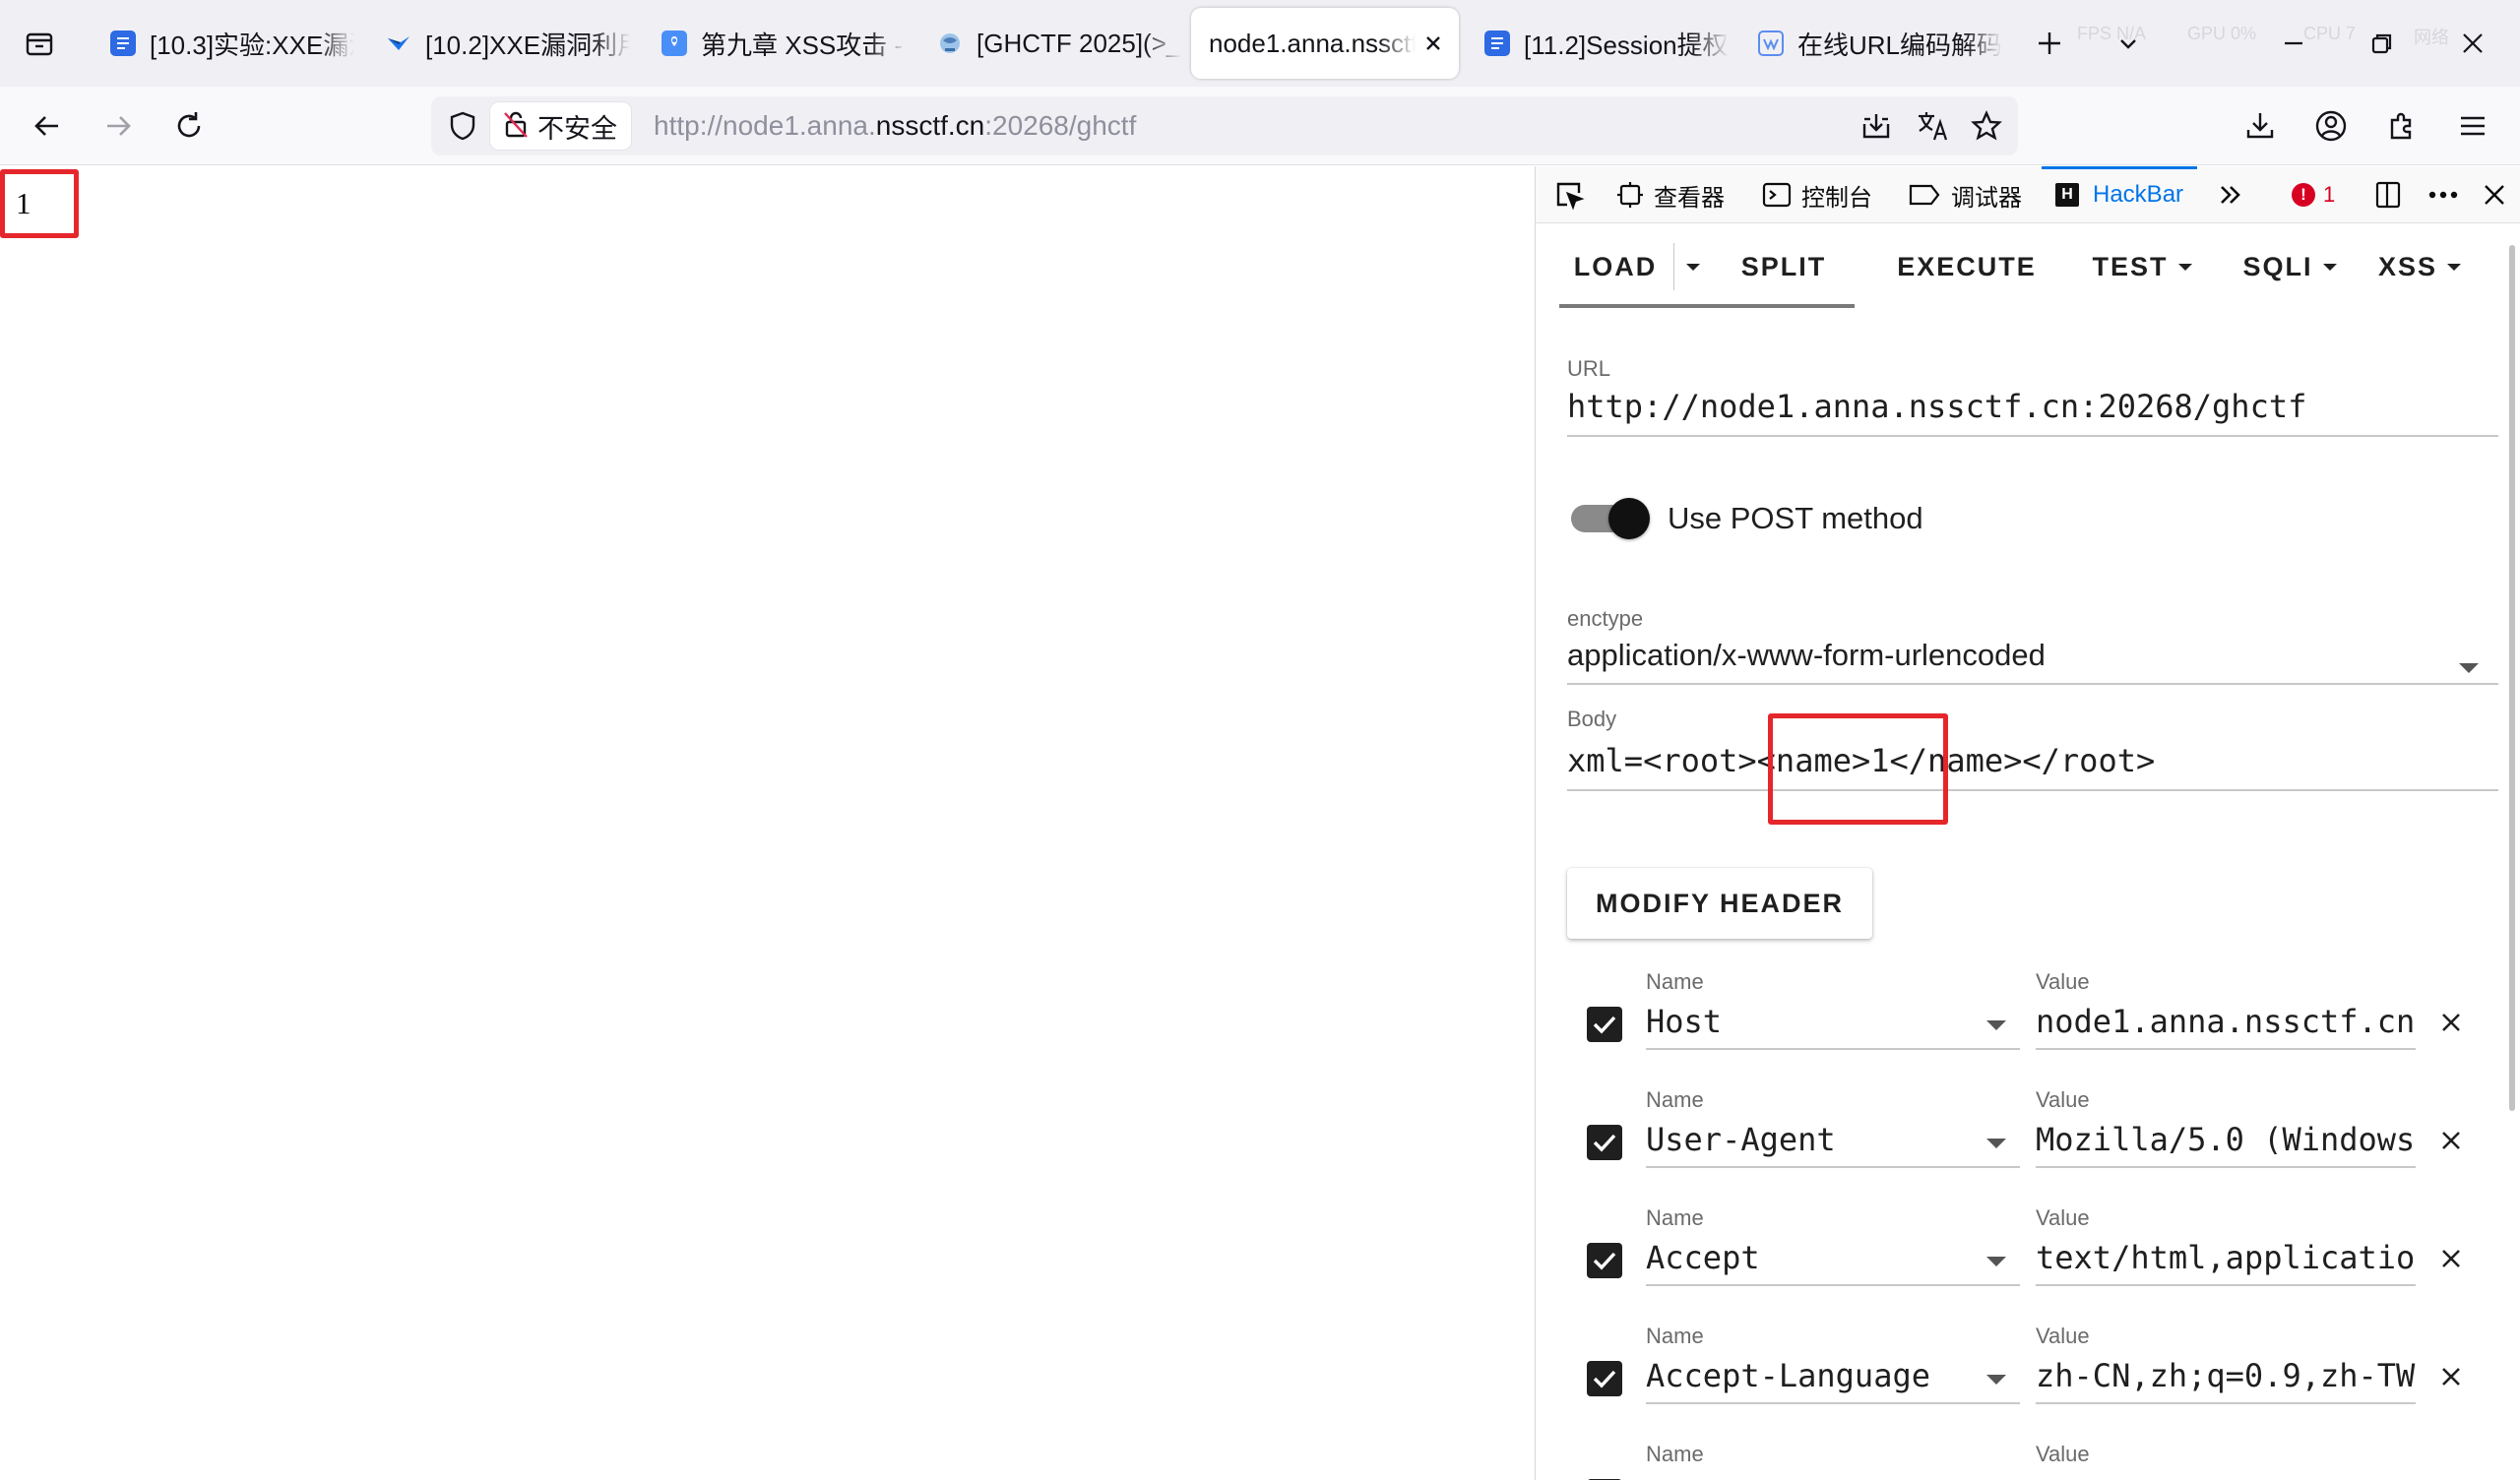 The image size is (2520, 1480). Describe the element at coordinates (501, 43) in the screenshot. I see `tab-xxe-exploit: [10.2]XXE漏洞利用` at that location.